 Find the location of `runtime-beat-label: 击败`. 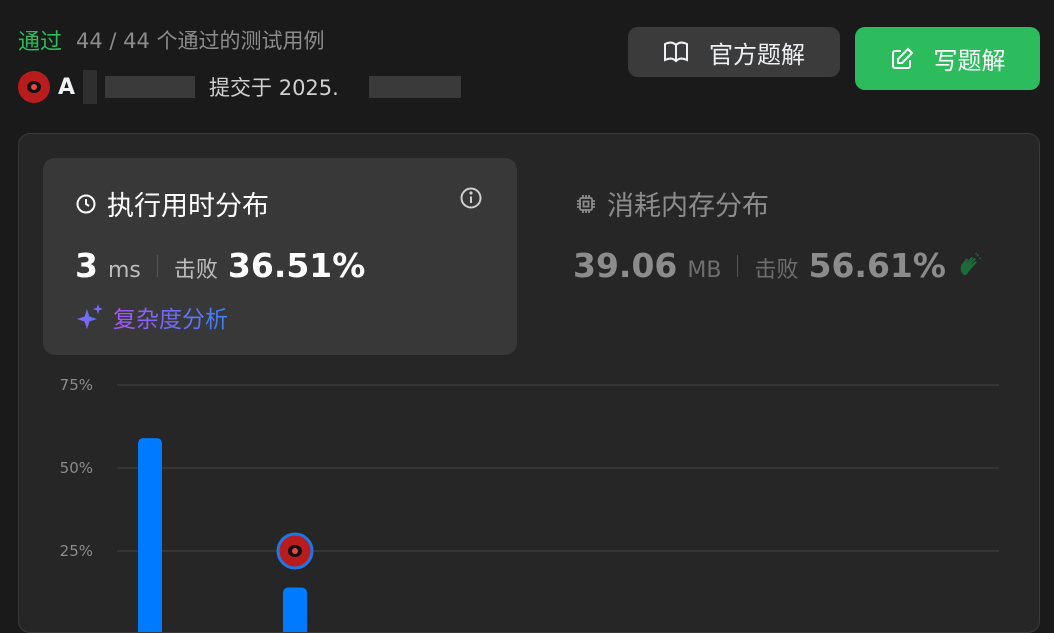

runtime-beat-label: 击败 is located at coordinates (195, 270).